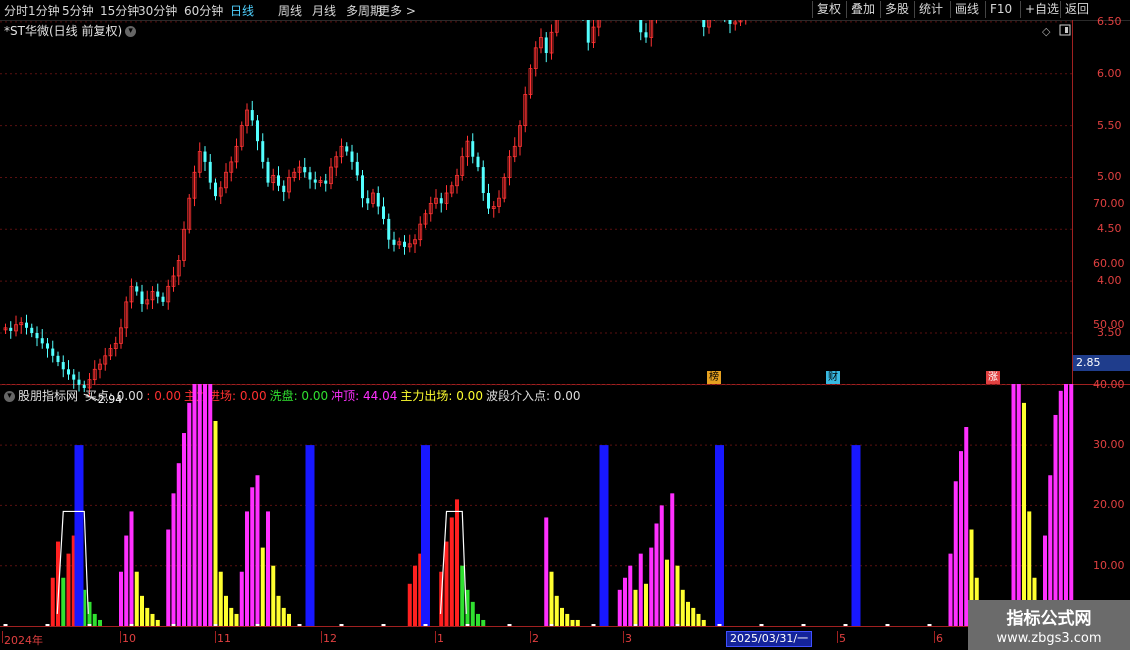  What do you see at coordinates (1049, 619) in the screenshot?
I see `watermark-title: 指标公式网` at bounding box center [1049, 619].